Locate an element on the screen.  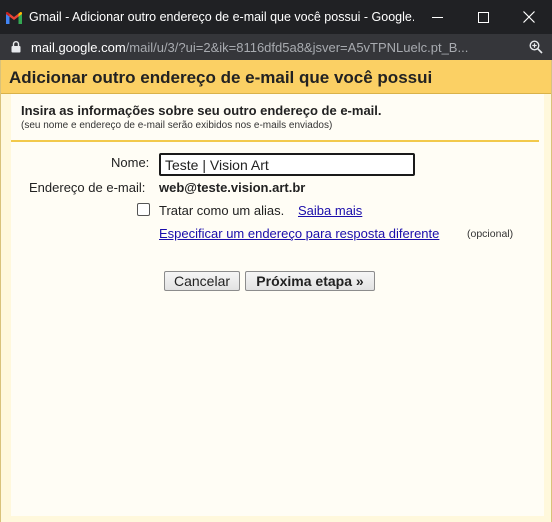
name-input is located at coordinates (287, 164).